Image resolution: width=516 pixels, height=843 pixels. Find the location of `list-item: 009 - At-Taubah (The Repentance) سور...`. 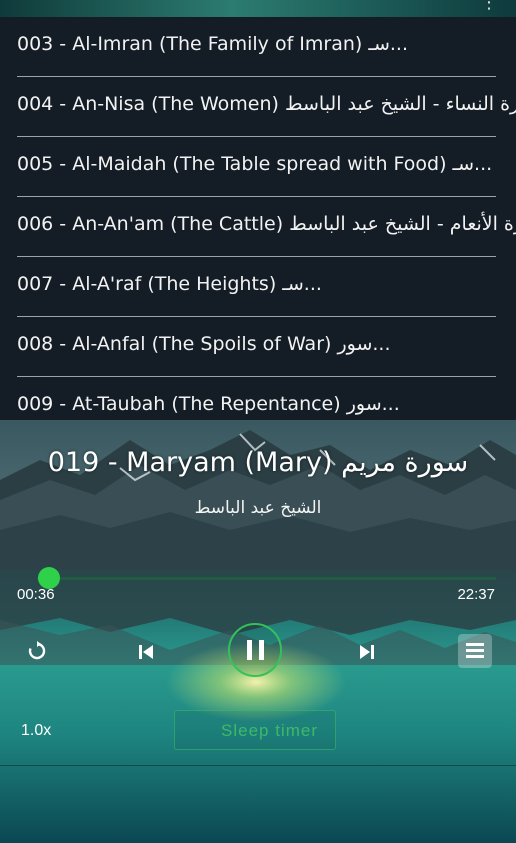

list-item: 009 - At-Taubah (The Repentance) سور... is located at coordinates (258, 398).